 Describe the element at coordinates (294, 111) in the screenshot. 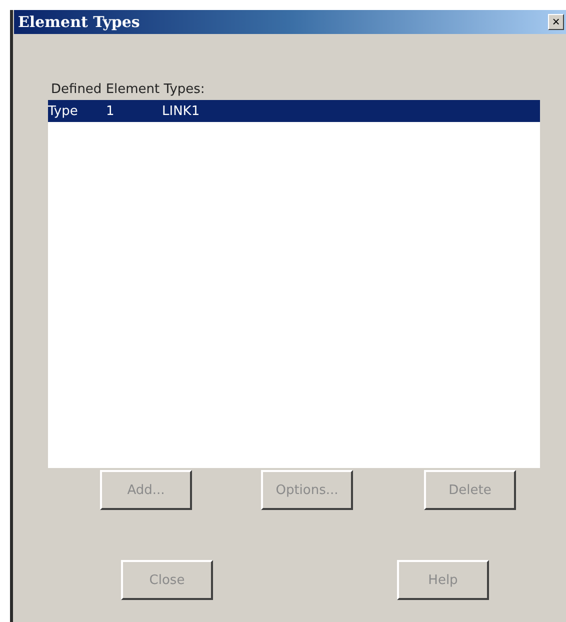

I see `list-item: Type 1 LINK1` at that location.